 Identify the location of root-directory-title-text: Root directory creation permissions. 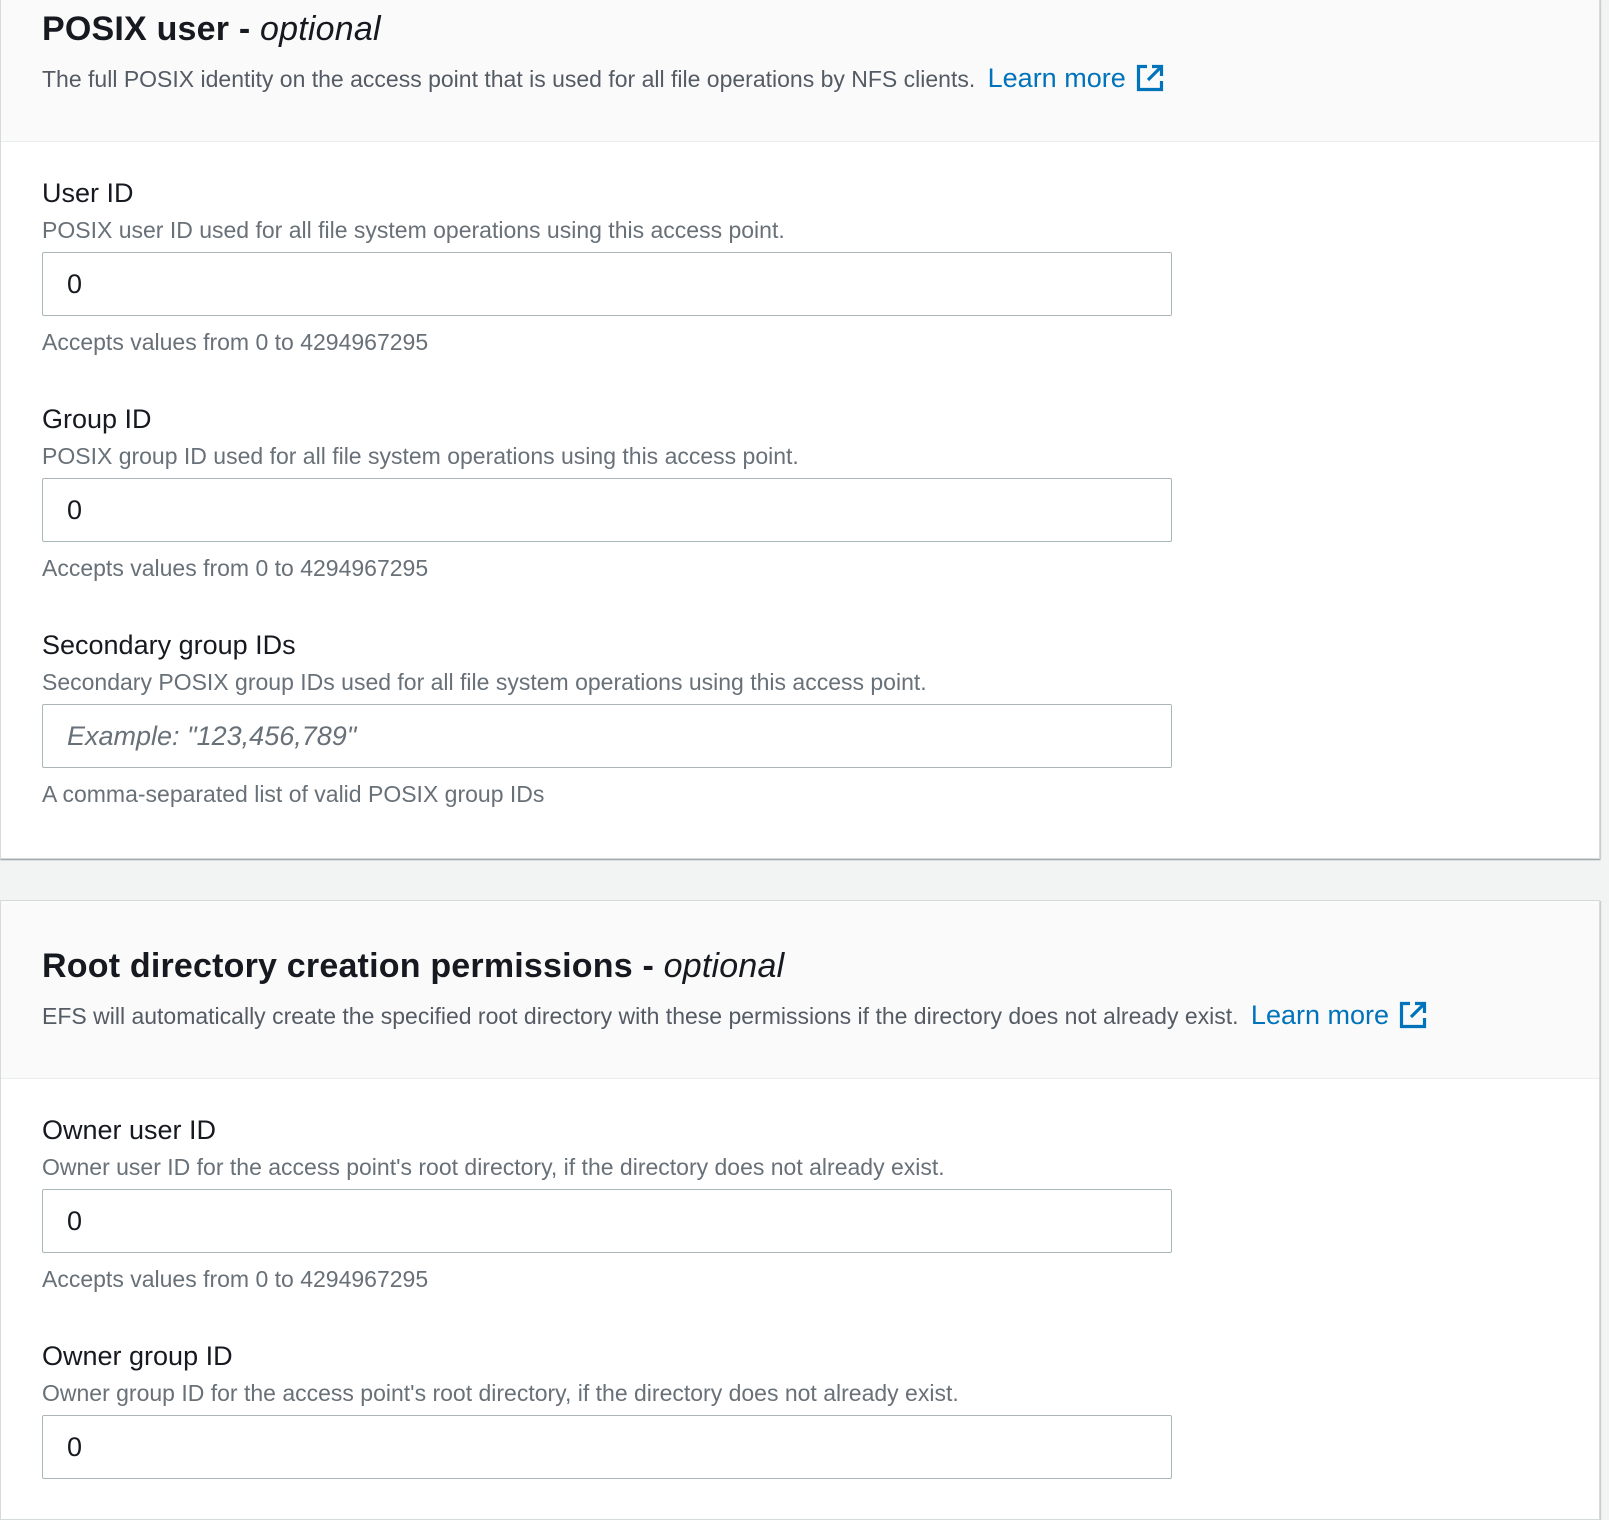
(337, 966).